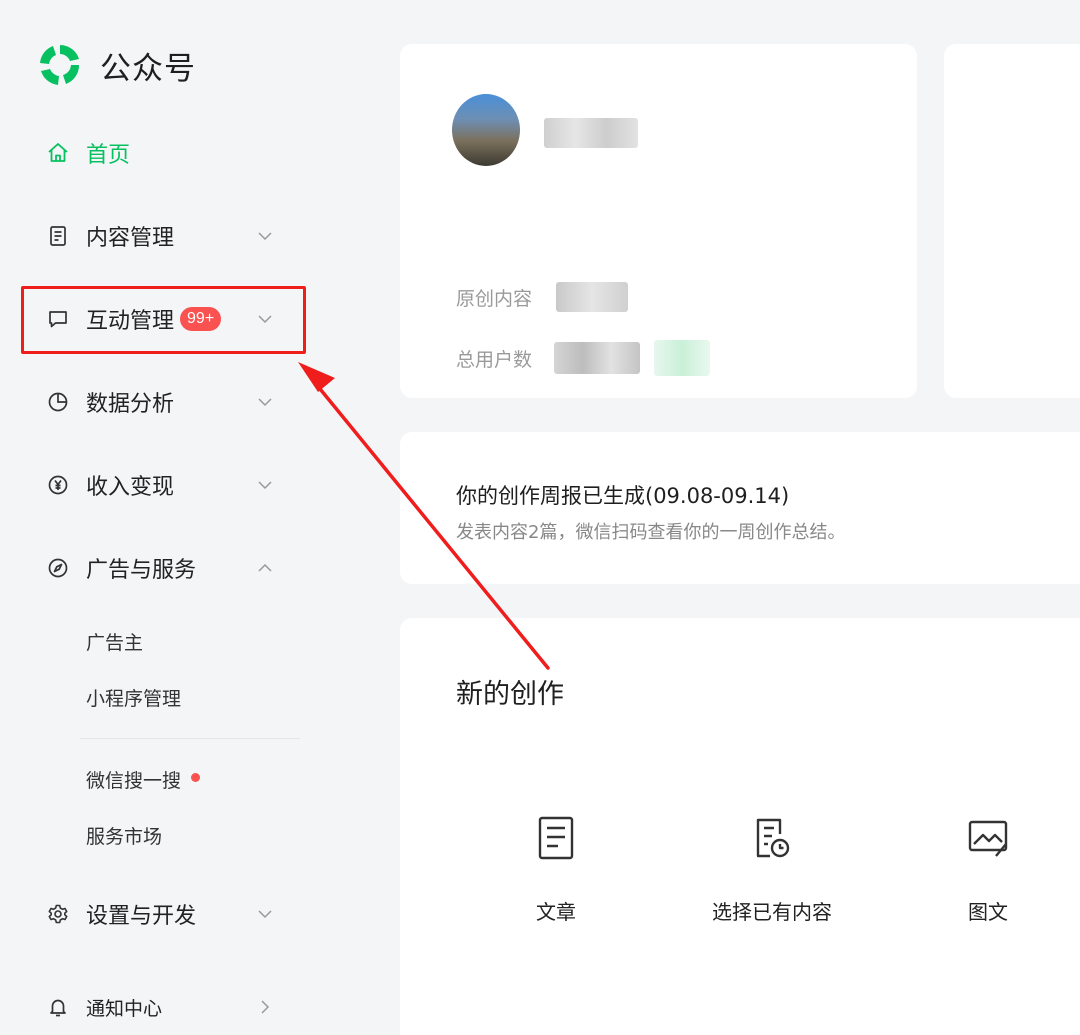 The image size is (1080, 1035). I want to click on sidebar-item-label: 通知中心, so click(124, 1008).